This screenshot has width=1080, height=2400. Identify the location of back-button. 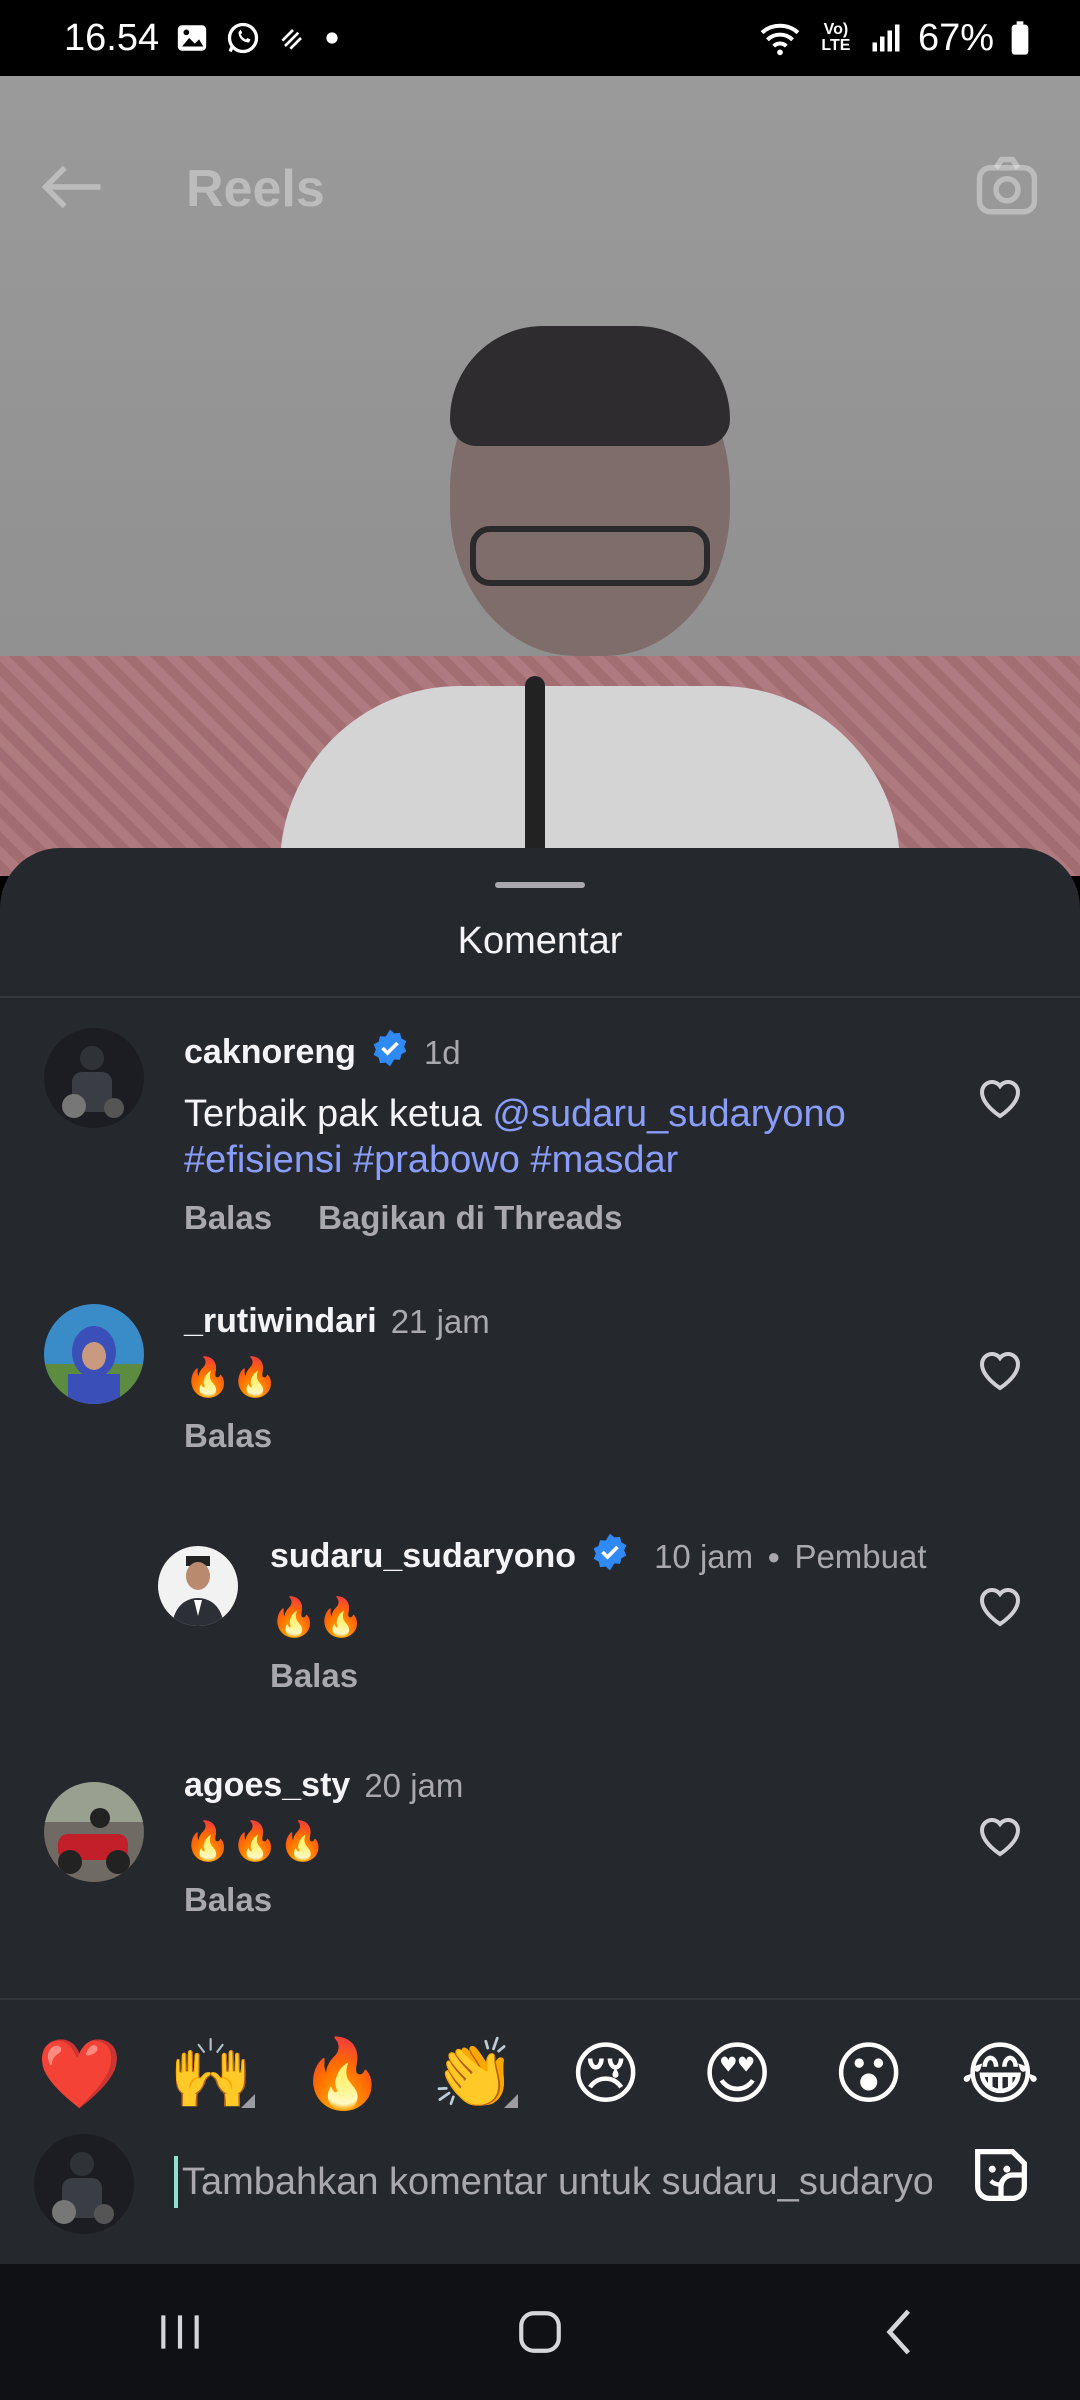
(900, 2332).